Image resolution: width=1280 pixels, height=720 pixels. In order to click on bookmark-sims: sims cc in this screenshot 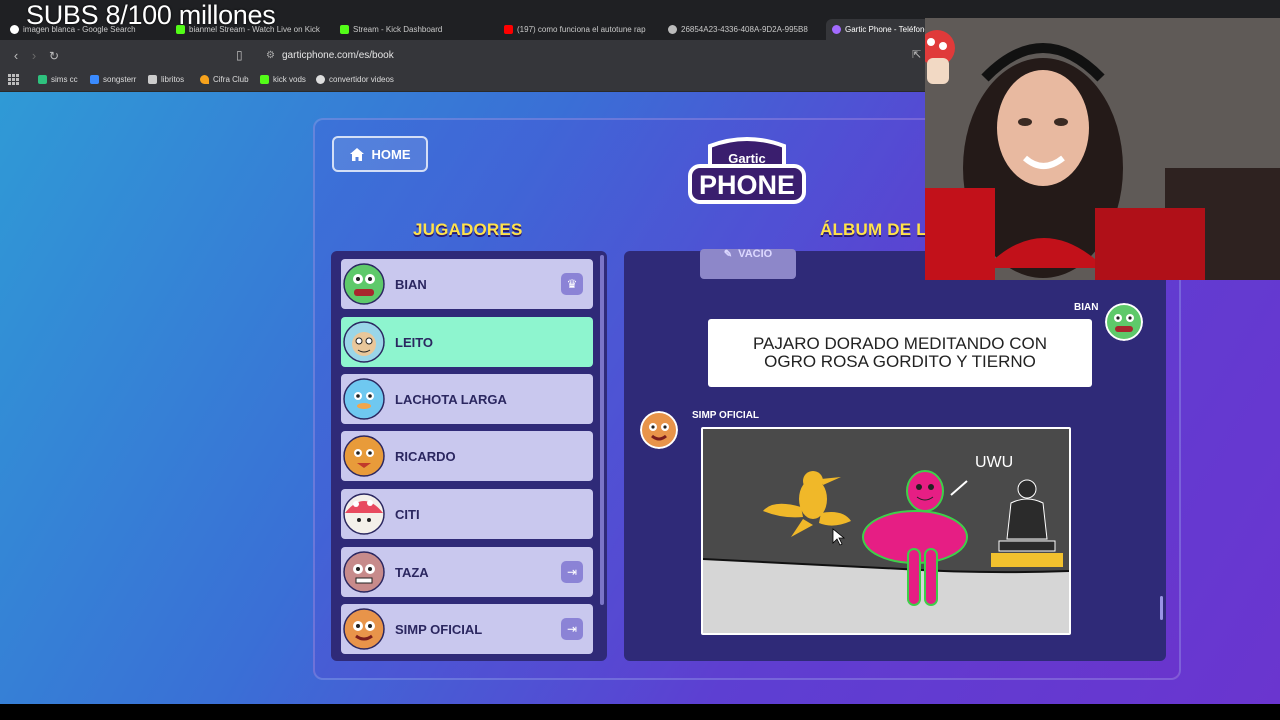, I will do `click(58, 79)`.